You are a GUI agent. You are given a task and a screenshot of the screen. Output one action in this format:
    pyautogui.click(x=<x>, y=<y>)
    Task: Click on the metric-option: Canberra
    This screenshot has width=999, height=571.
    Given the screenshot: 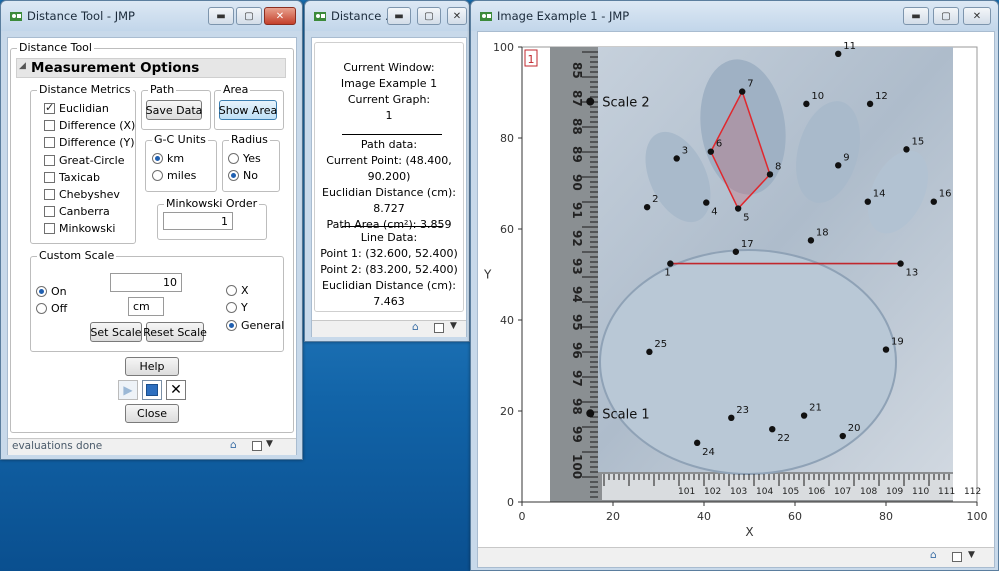 What is the action you would take?
    pyautogui.click(x=77, y=211)
    